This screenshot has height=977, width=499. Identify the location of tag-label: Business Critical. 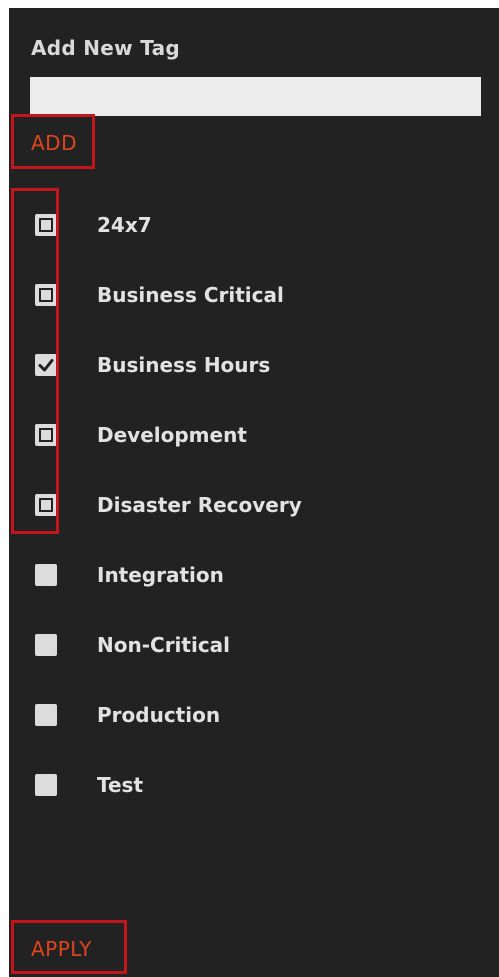
(190, 295).